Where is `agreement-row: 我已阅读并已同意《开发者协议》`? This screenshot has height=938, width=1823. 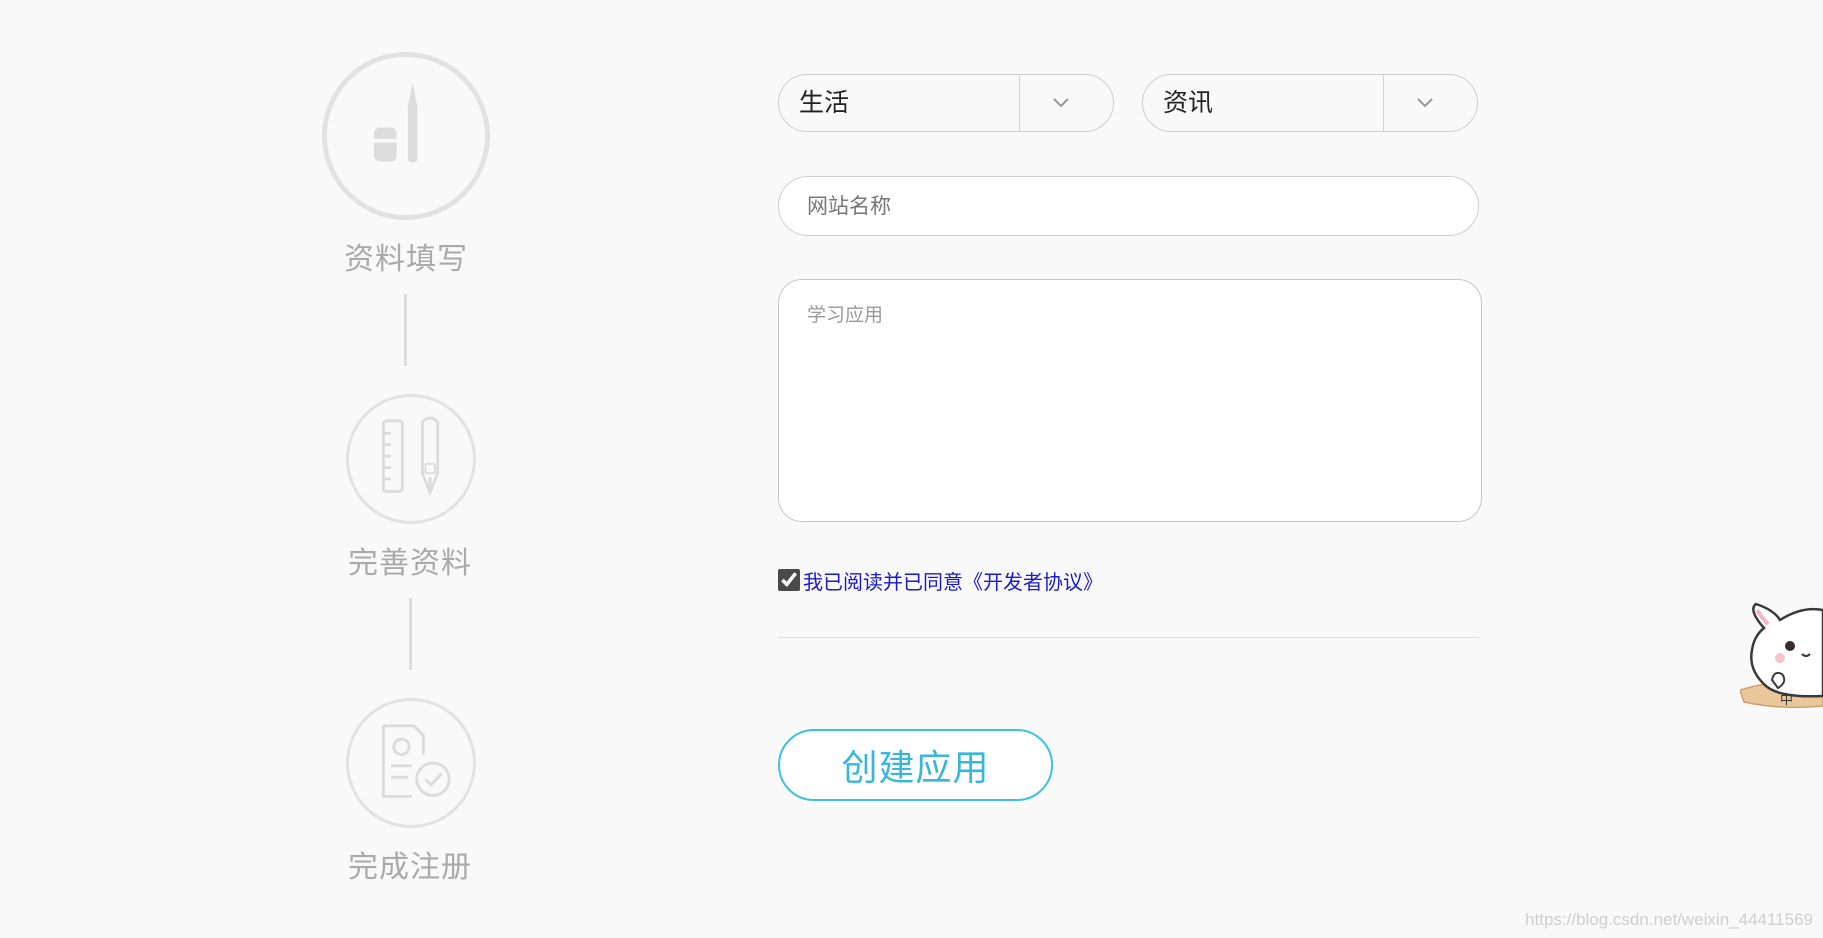 agreement-row: 我已阅读并已同意《开发者协议》 is located at coordinates (940, 580).